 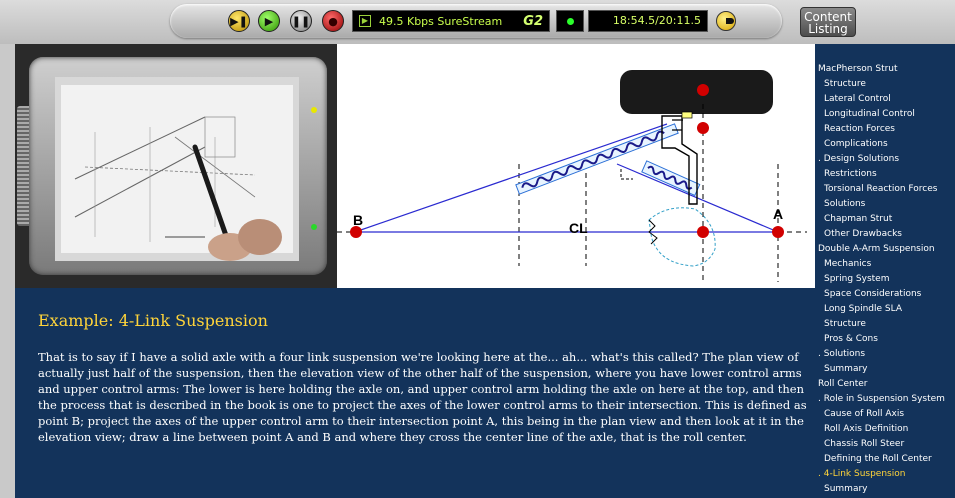 What do you see at coordinates (153, 320) in the screenshot?
I see `transcript-title: Example: 4-Link Suspension` at bounding box center [153, 320].